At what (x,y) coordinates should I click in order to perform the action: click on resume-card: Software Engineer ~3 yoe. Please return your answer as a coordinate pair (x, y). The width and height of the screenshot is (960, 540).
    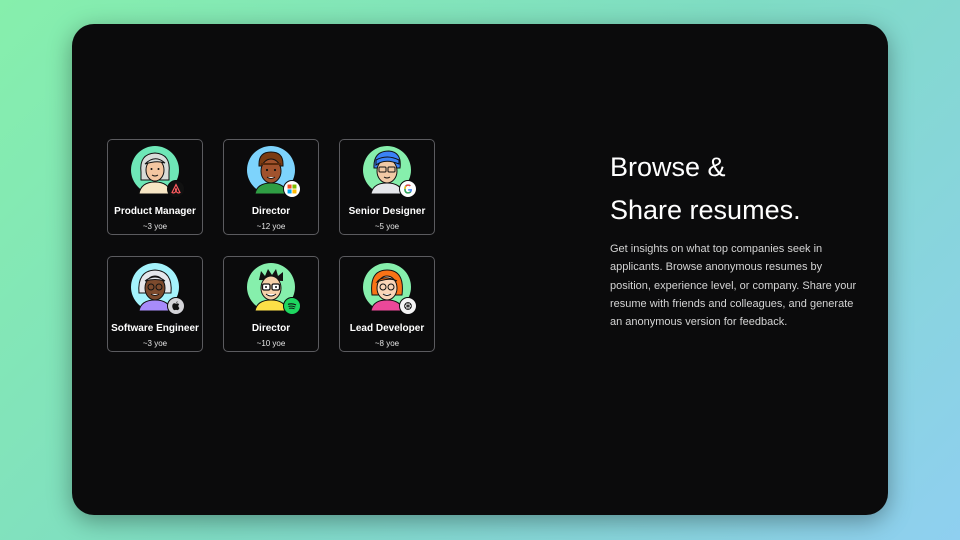
    Looking at the image, I should click on (155, 304).